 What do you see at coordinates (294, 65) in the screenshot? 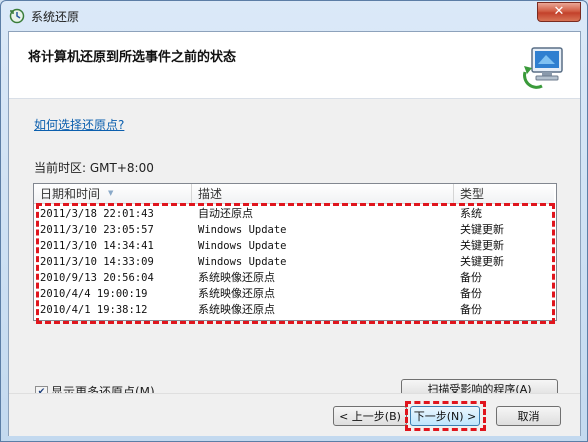
I see `dialog-header: 将计算机还原到所选事件之前的状态` at bounding box center [294, 65].